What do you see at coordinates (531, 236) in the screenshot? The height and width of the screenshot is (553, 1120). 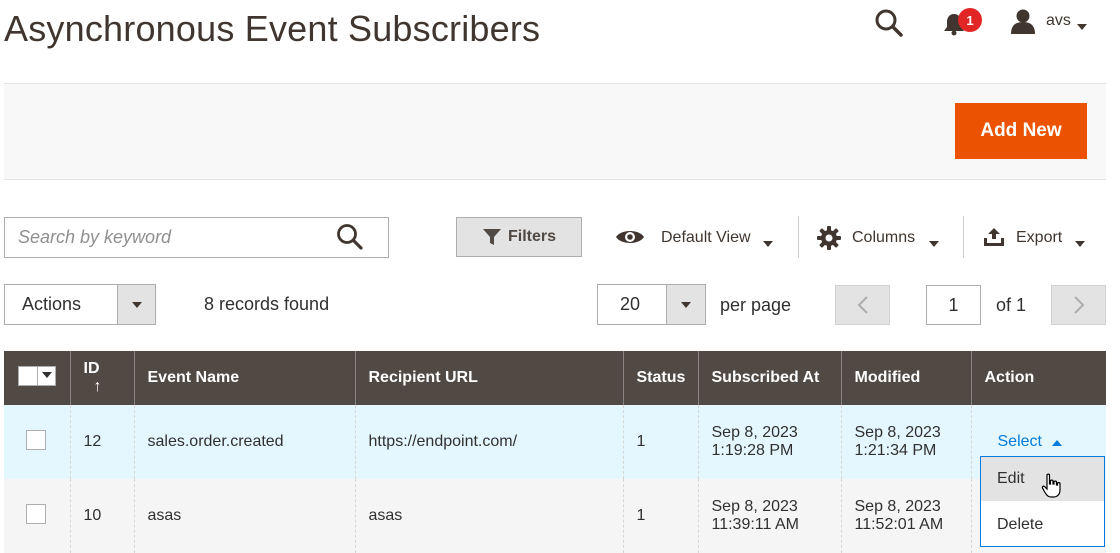 I see `filters-label: Filters` at bounding box center [531, 236].